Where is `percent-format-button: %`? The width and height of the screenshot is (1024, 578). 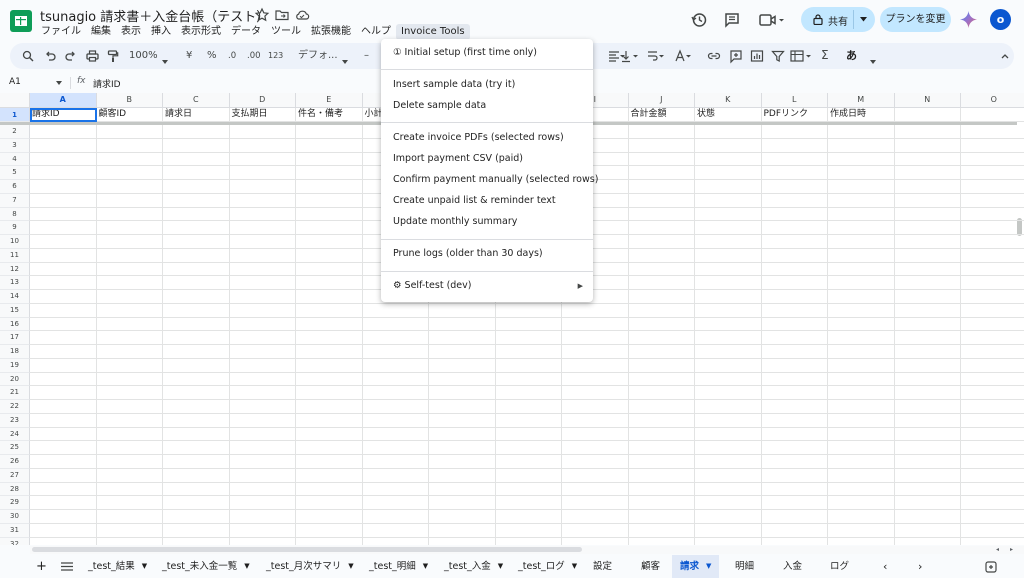
percent-format-button: % is located at coordinates (212, 56).